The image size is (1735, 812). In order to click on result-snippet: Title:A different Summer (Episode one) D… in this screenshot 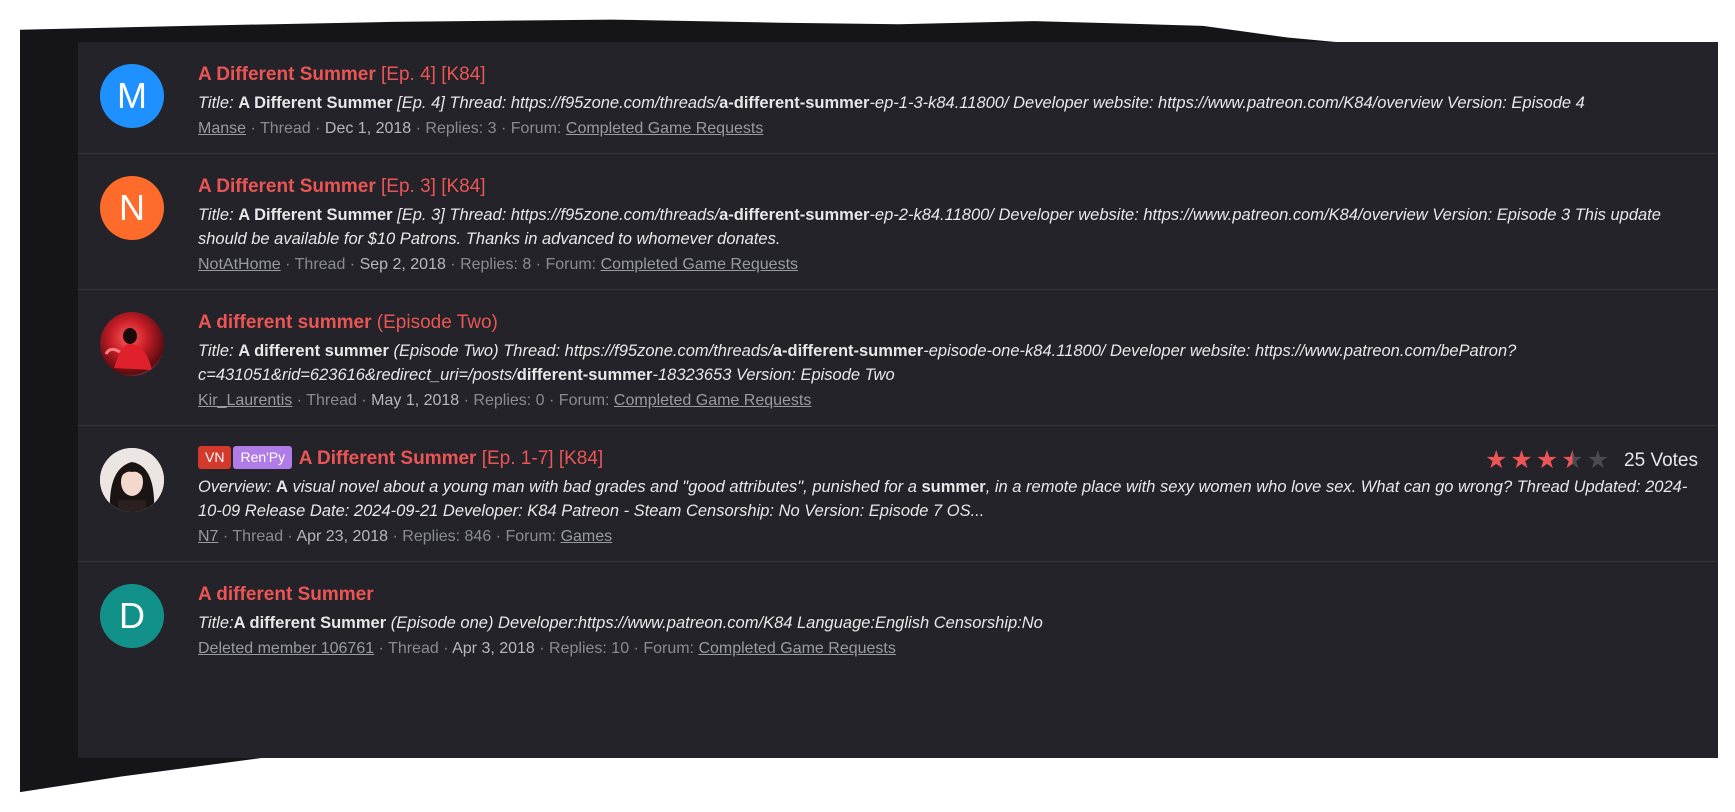, I will do `click(948, 623)`.